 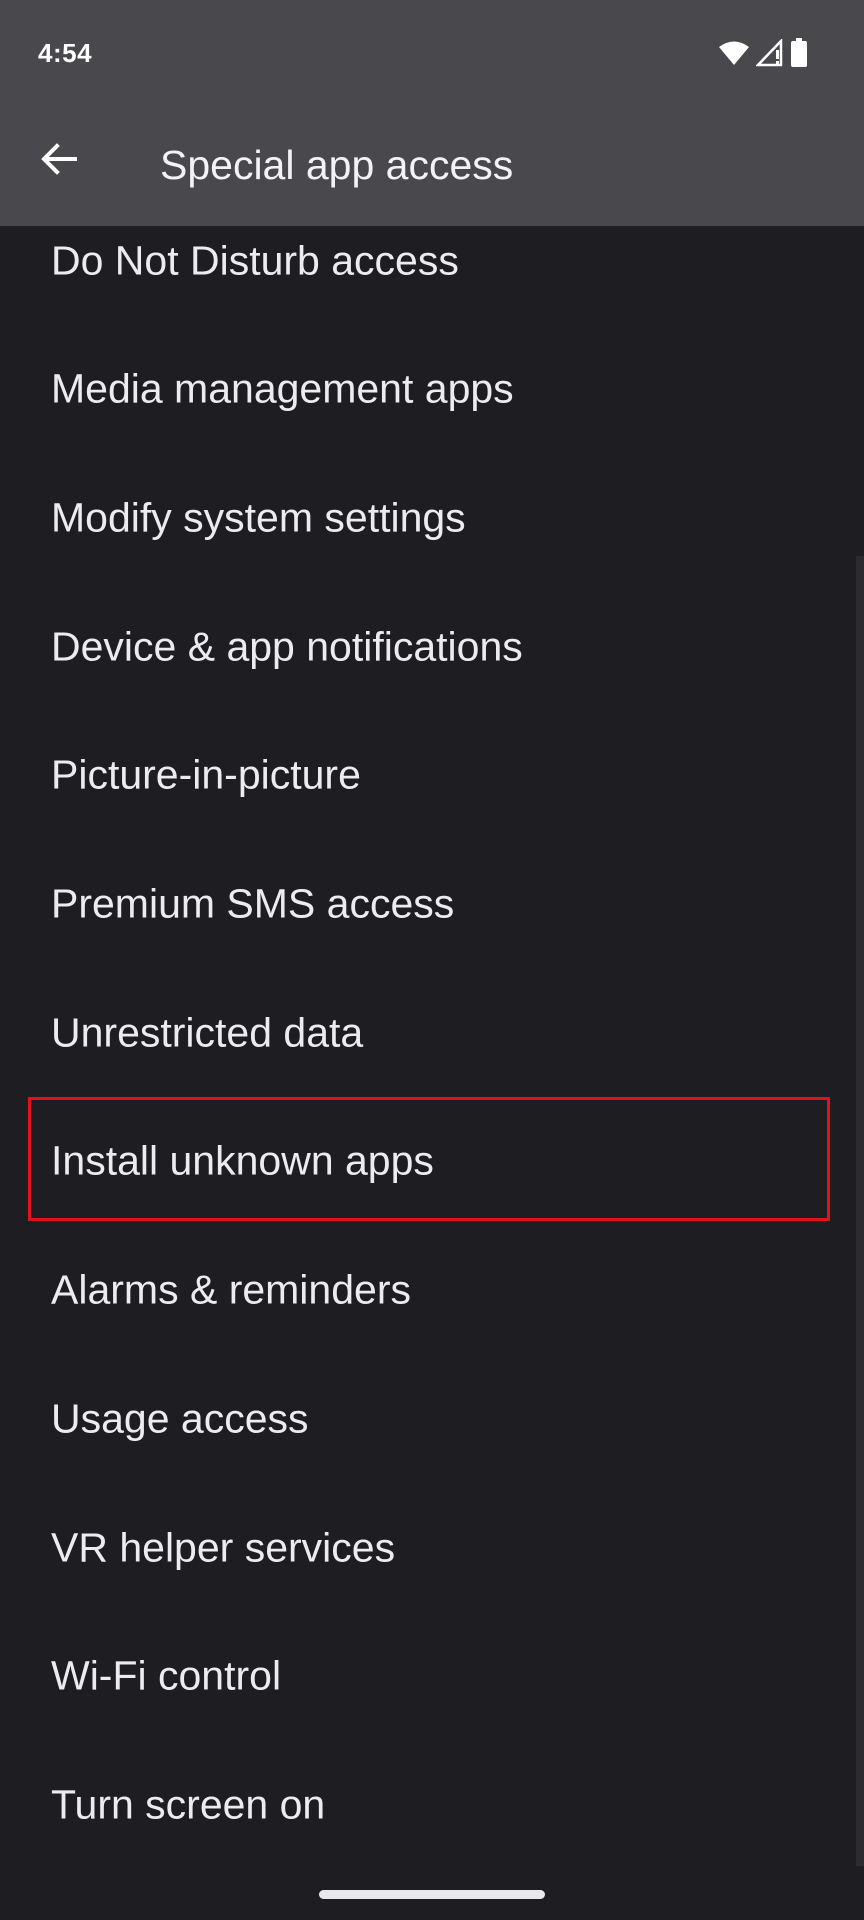 What do you see at coordinates (432, 1548) in the screenshot?
I see `list-item-vr-helper-services: VR helper services` at bounding box center [432, 1548].